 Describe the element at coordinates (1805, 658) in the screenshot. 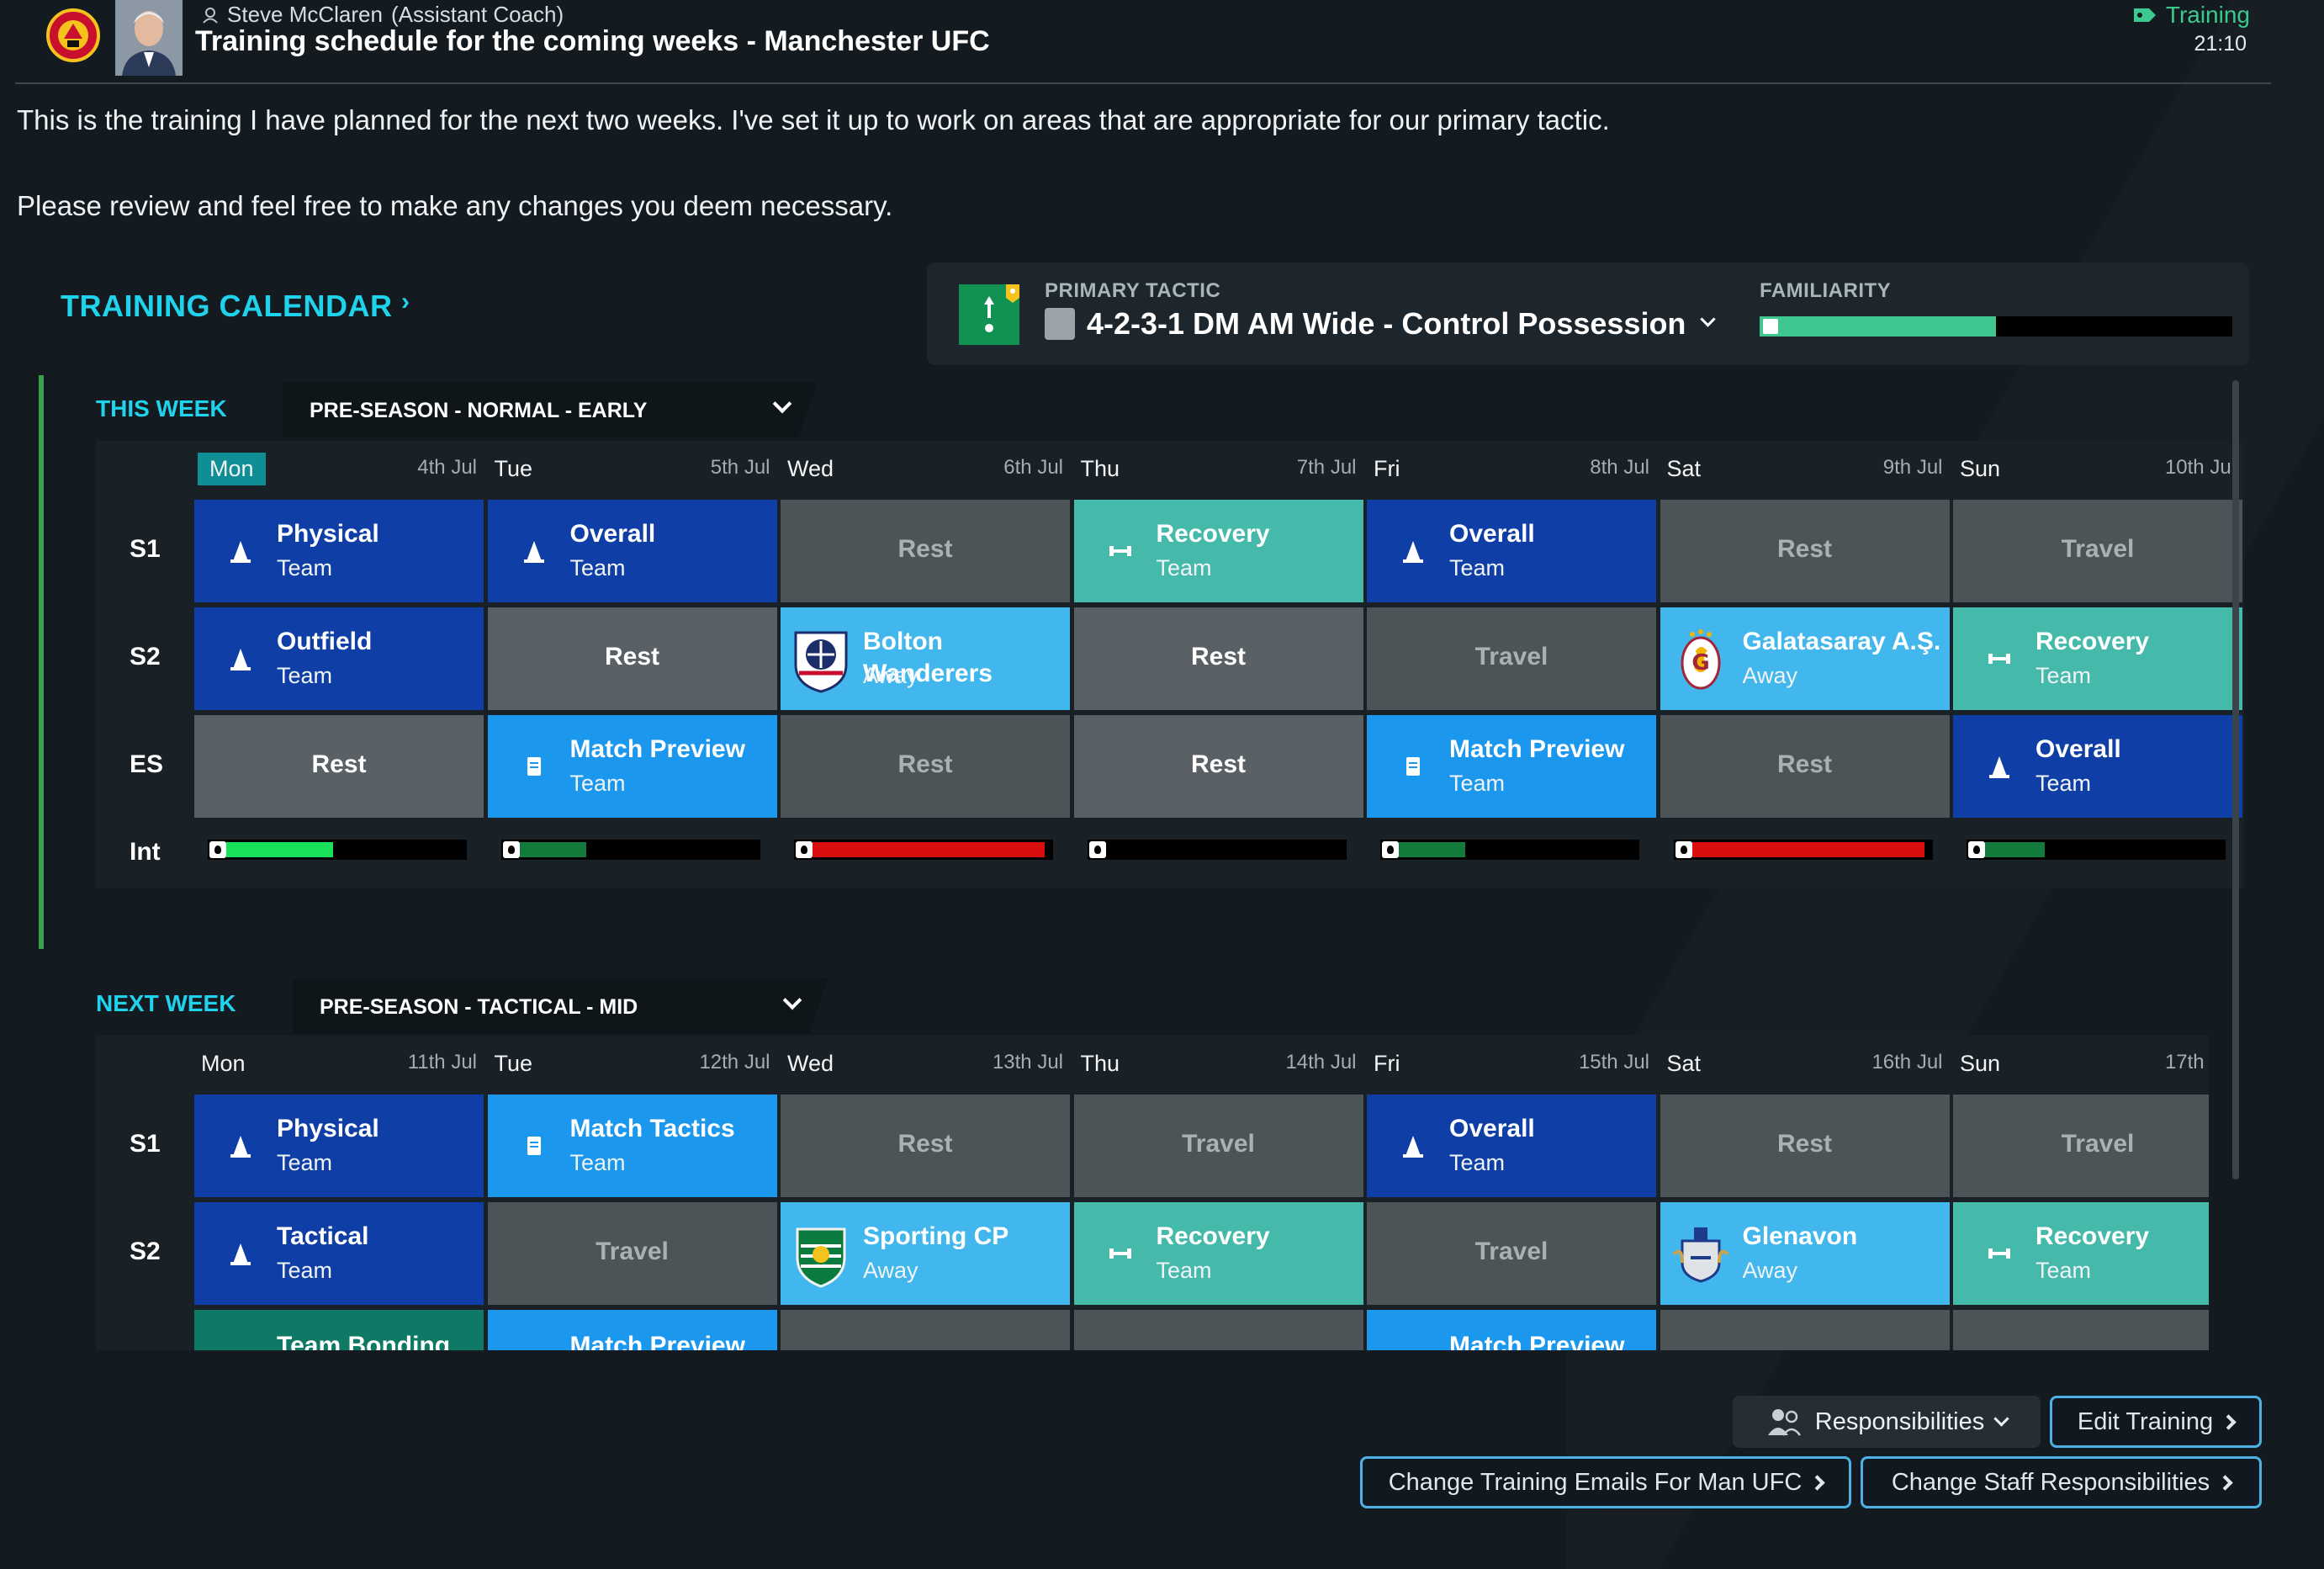

I see `training-session-cell: G Galatasaray A.Ş. Away` at that location.